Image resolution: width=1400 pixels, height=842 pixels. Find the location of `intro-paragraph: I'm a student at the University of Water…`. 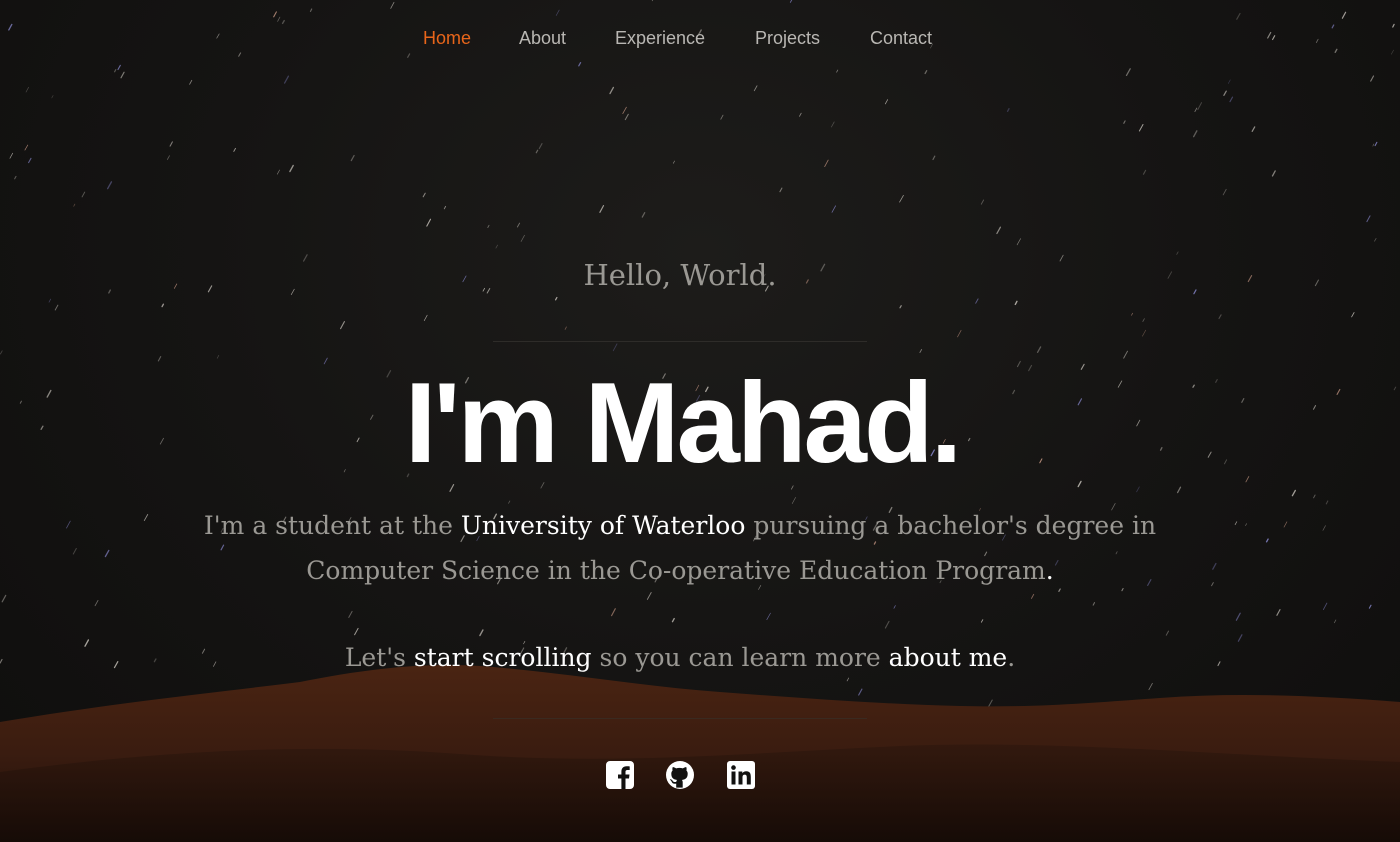

intro-paragraph: I'm a student at the University of Water… is located at coordinates (680, 548).